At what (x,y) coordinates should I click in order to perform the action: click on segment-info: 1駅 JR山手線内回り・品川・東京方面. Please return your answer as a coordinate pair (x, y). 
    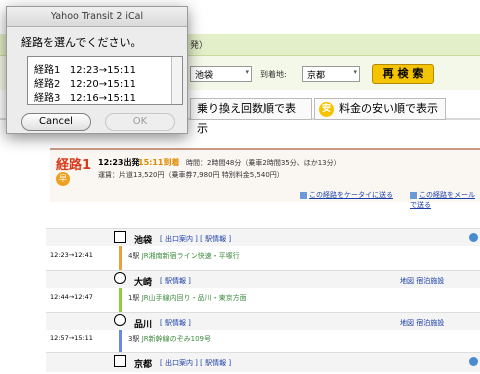
    Looking at the image, I should click on (187, 298).